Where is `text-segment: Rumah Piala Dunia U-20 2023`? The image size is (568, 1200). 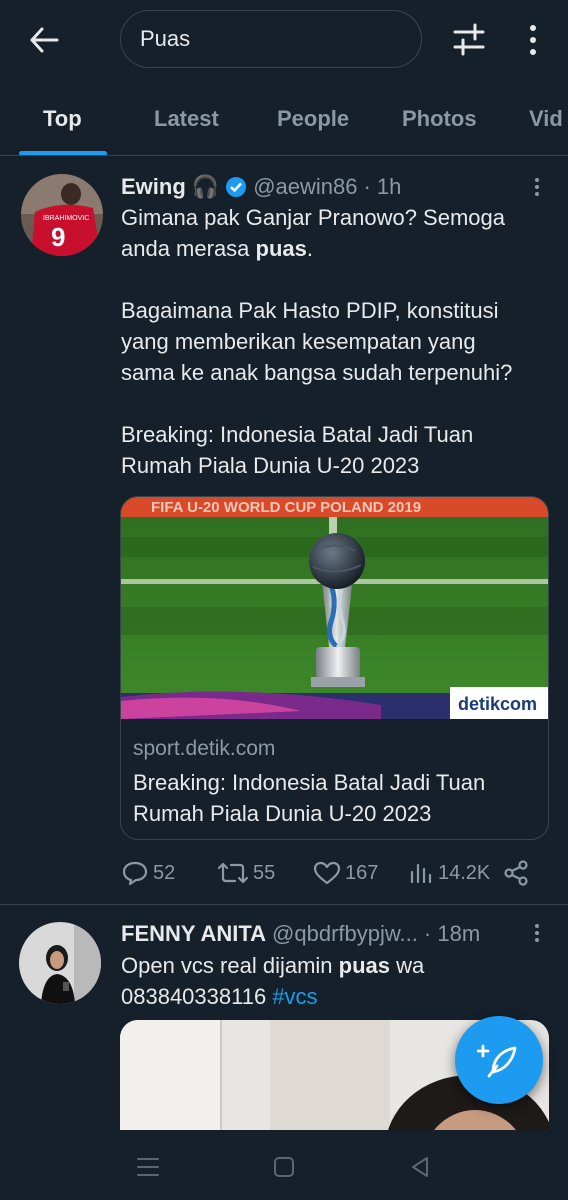
text-segment: Rumah Piala Dunia U-20 2023 is located at coordinates (270, 465).